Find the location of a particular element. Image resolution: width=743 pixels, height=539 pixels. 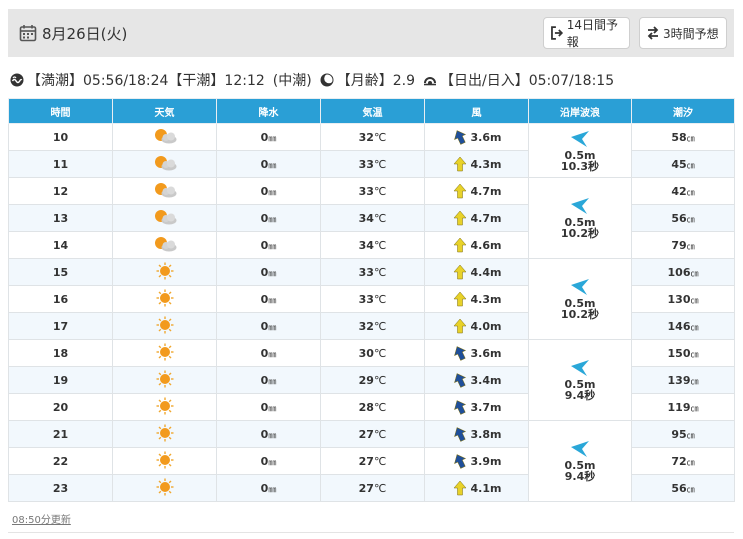

table-row: 12 0㎜ 33℃ 4.7m 0.5m 10.2秒 42㎝ is located at coordinates (371, 218).